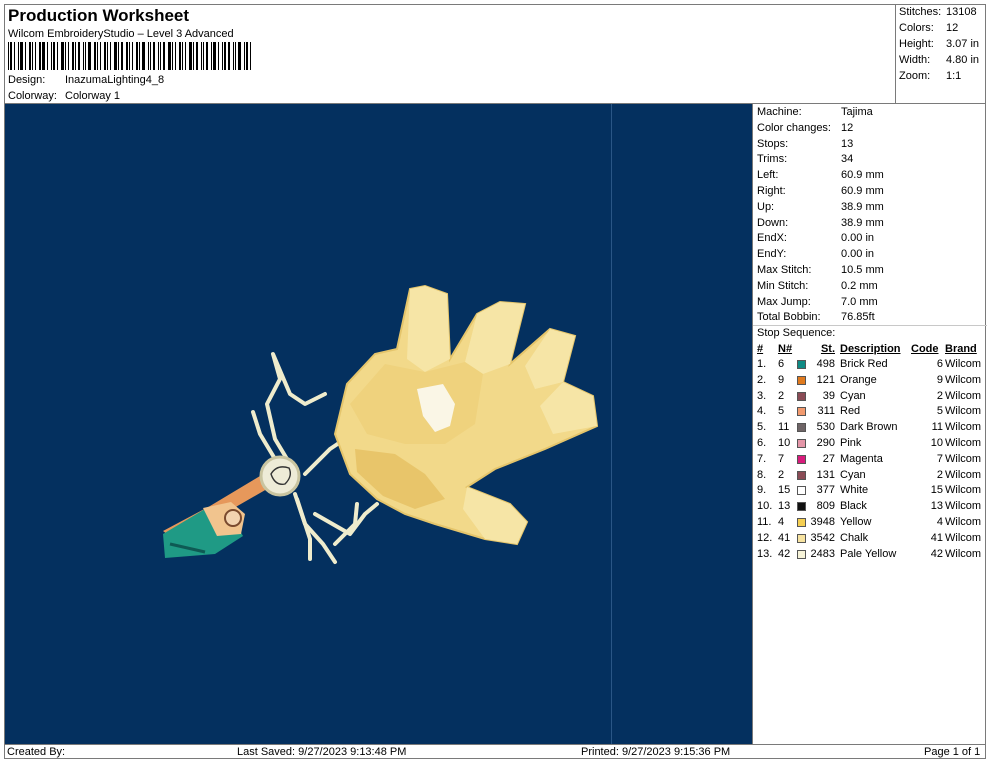 This screenshot has width=990, height=762. What do you see at coordinates (870, 350) in the screenshot?
I see `stop-sequence-header: # N# St. Description Code Brand` at bounding box center [870, 350].